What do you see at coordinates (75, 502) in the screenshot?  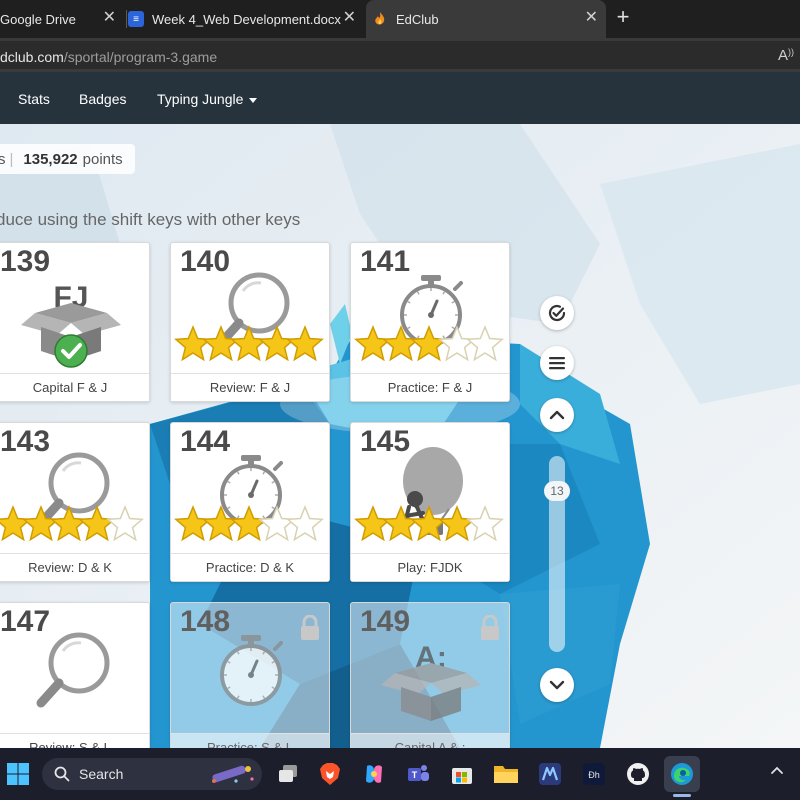 I see `lesson-card-143: 143 Review: D & K` at bounding box center [75, 502].